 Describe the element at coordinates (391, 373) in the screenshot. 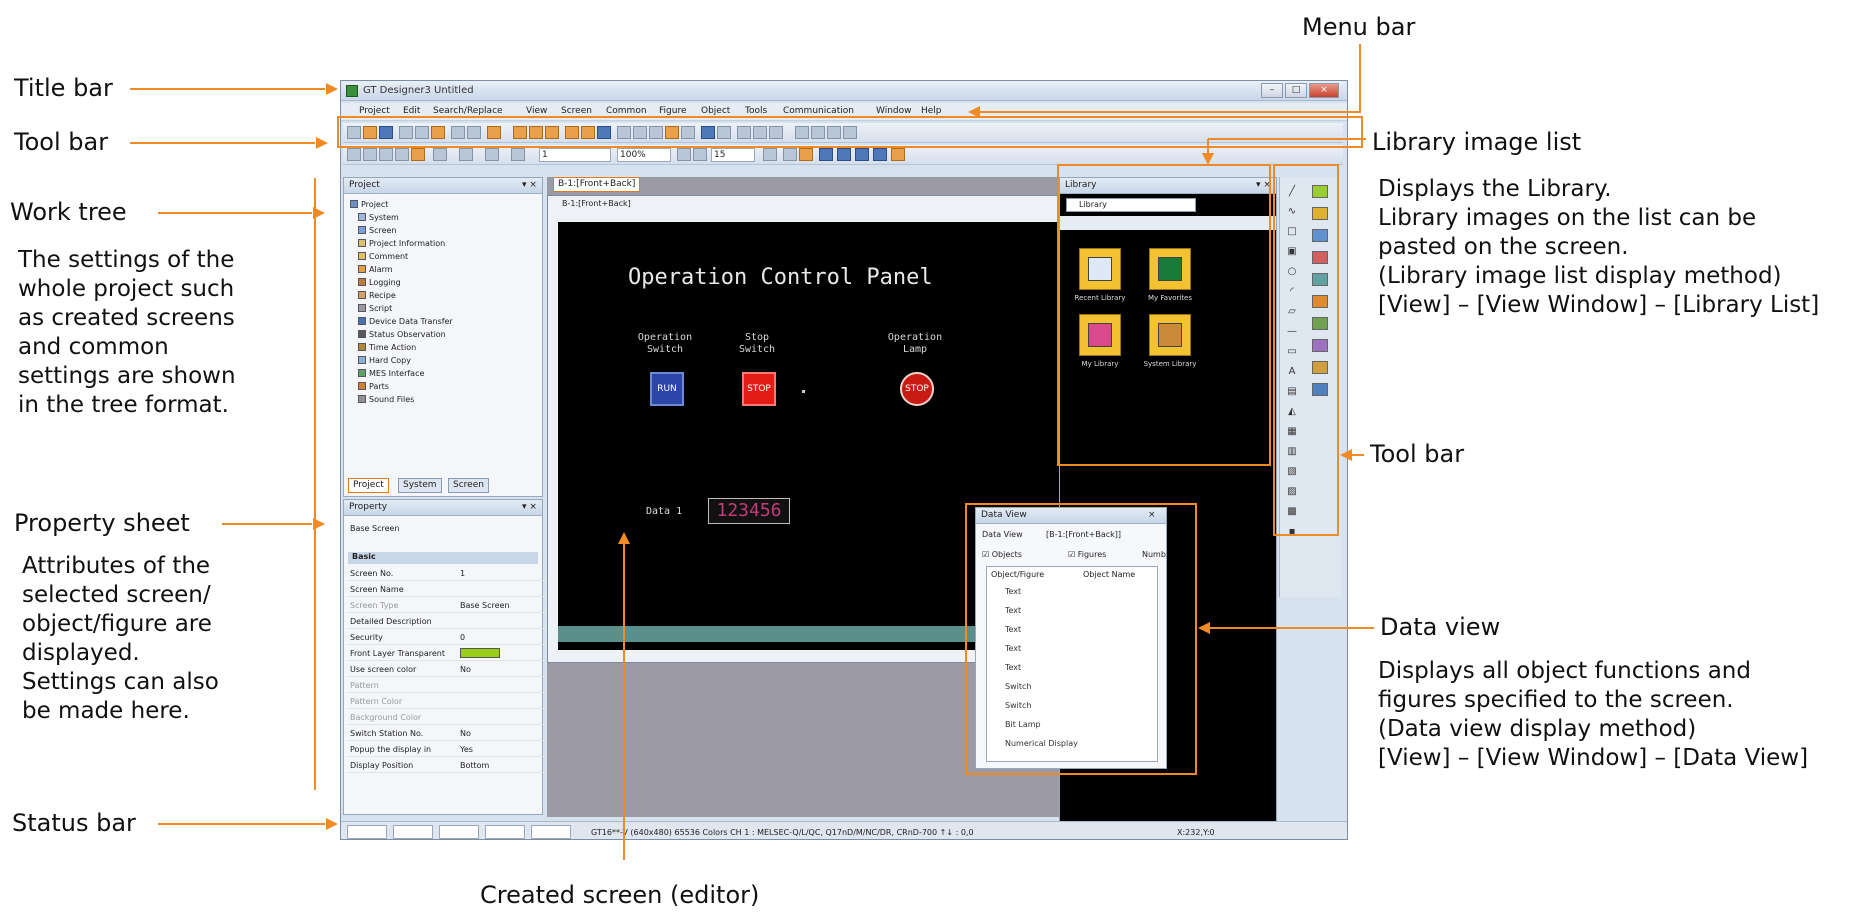

I see `tree-item: MES Interface` at that location.